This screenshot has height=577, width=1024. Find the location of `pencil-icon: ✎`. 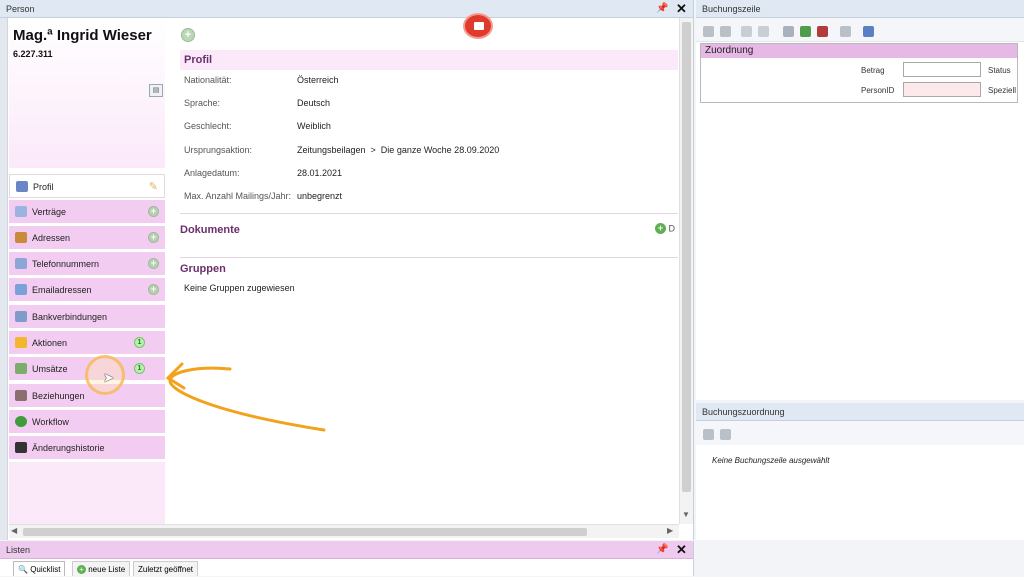

pencil-icon: ✎ is located at coordinates (153, 187).